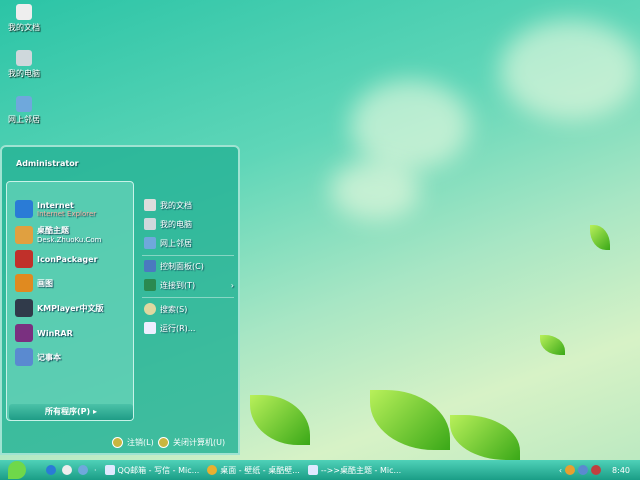 Image resolution: width=640 pixels, height=480 pixels. Describe the element at coordinates (24, 357) in the screenshot. I see `notepad-icon` at that location.